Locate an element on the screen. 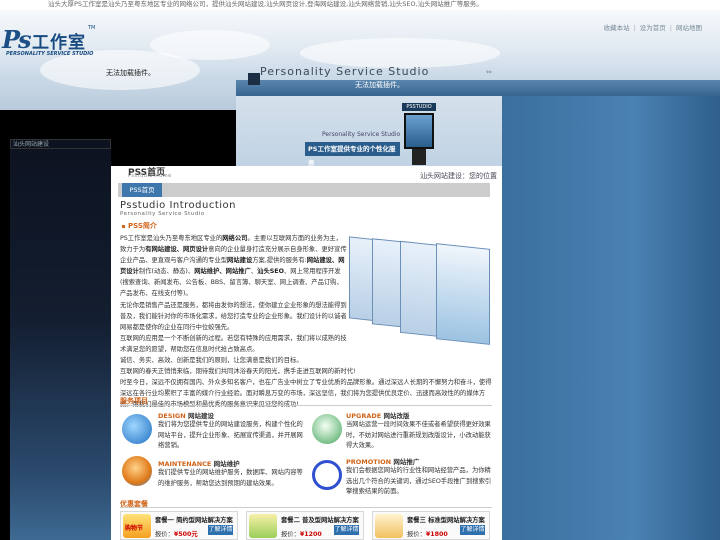 This screenshot has width=720, height=540. package-2-details-button: 了解详情 is located at coordinates (346, 530).